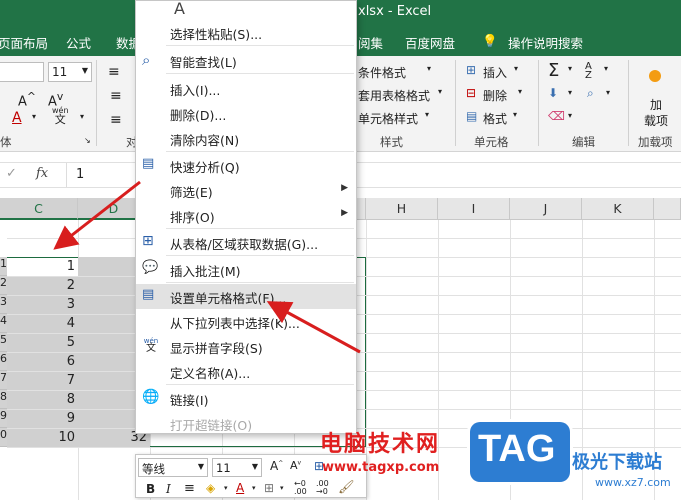 The height and width of the screenshot is (500, 681). What do you see at coordinates (42, 361) in the screenshot?
I see `cell-c: 6` at bounding box center [42, 361].